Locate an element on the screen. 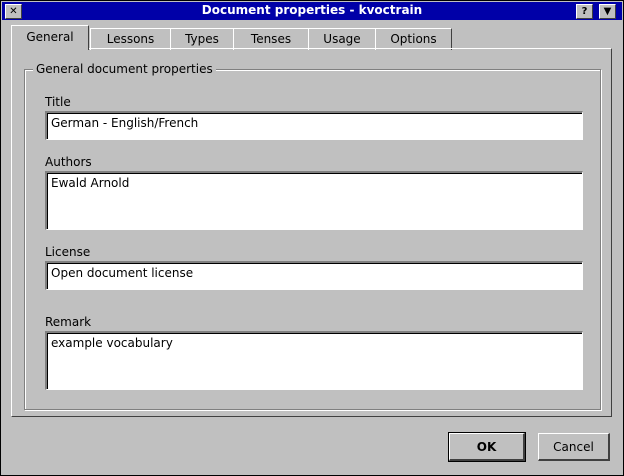 This screenshot has width=624, height=476. group-title: General document properties is located at coordinates (124, 69).